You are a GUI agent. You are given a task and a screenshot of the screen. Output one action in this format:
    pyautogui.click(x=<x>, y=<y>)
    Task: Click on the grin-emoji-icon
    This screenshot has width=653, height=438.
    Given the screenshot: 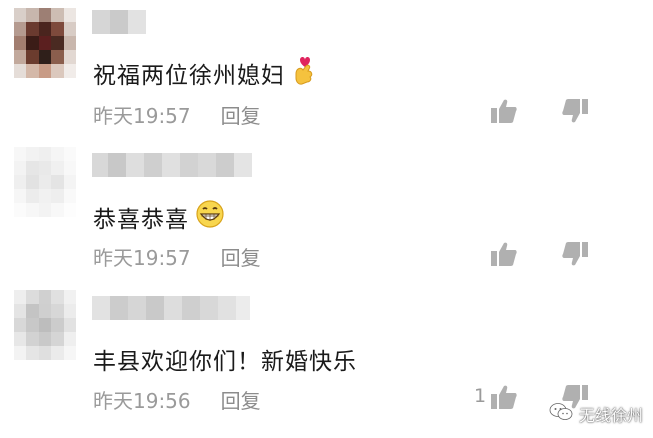 What is the action you would take?
    pyautogui.click(x=210, y=217)
    